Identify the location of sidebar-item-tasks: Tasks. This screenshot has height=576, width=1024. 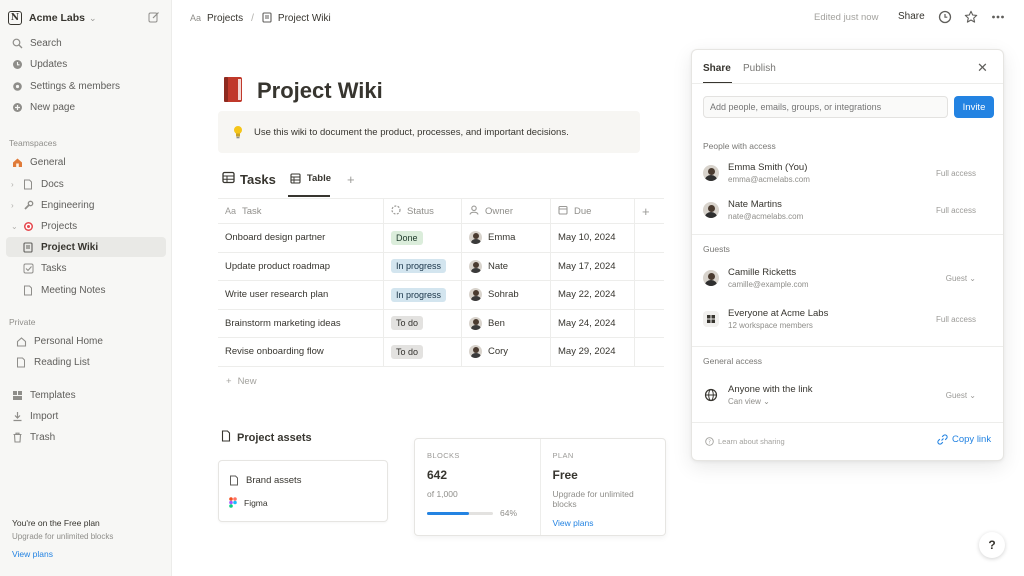
(86, 268).